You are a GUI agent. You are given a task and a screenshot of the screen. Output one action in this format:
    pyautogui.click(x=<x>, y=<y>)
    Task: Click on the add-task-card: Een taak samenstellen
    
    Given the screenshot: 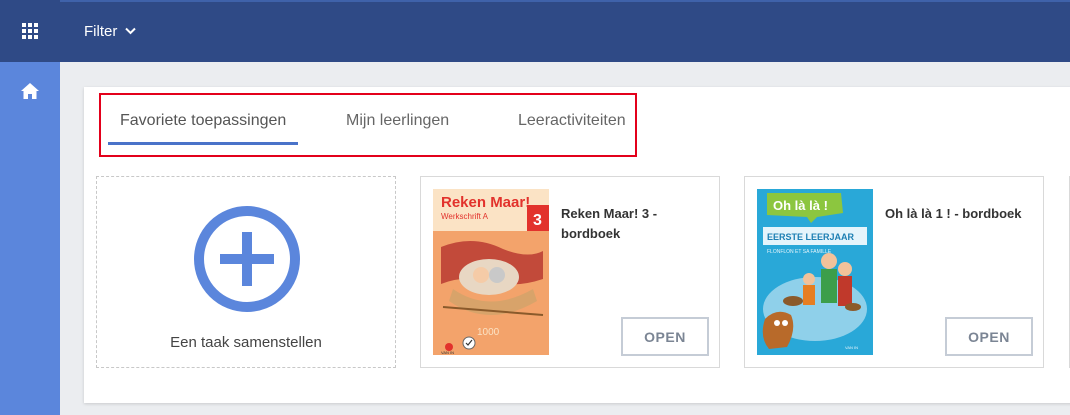 What is the action you would take?
    pyautogui.click(x=246, y=272)
    